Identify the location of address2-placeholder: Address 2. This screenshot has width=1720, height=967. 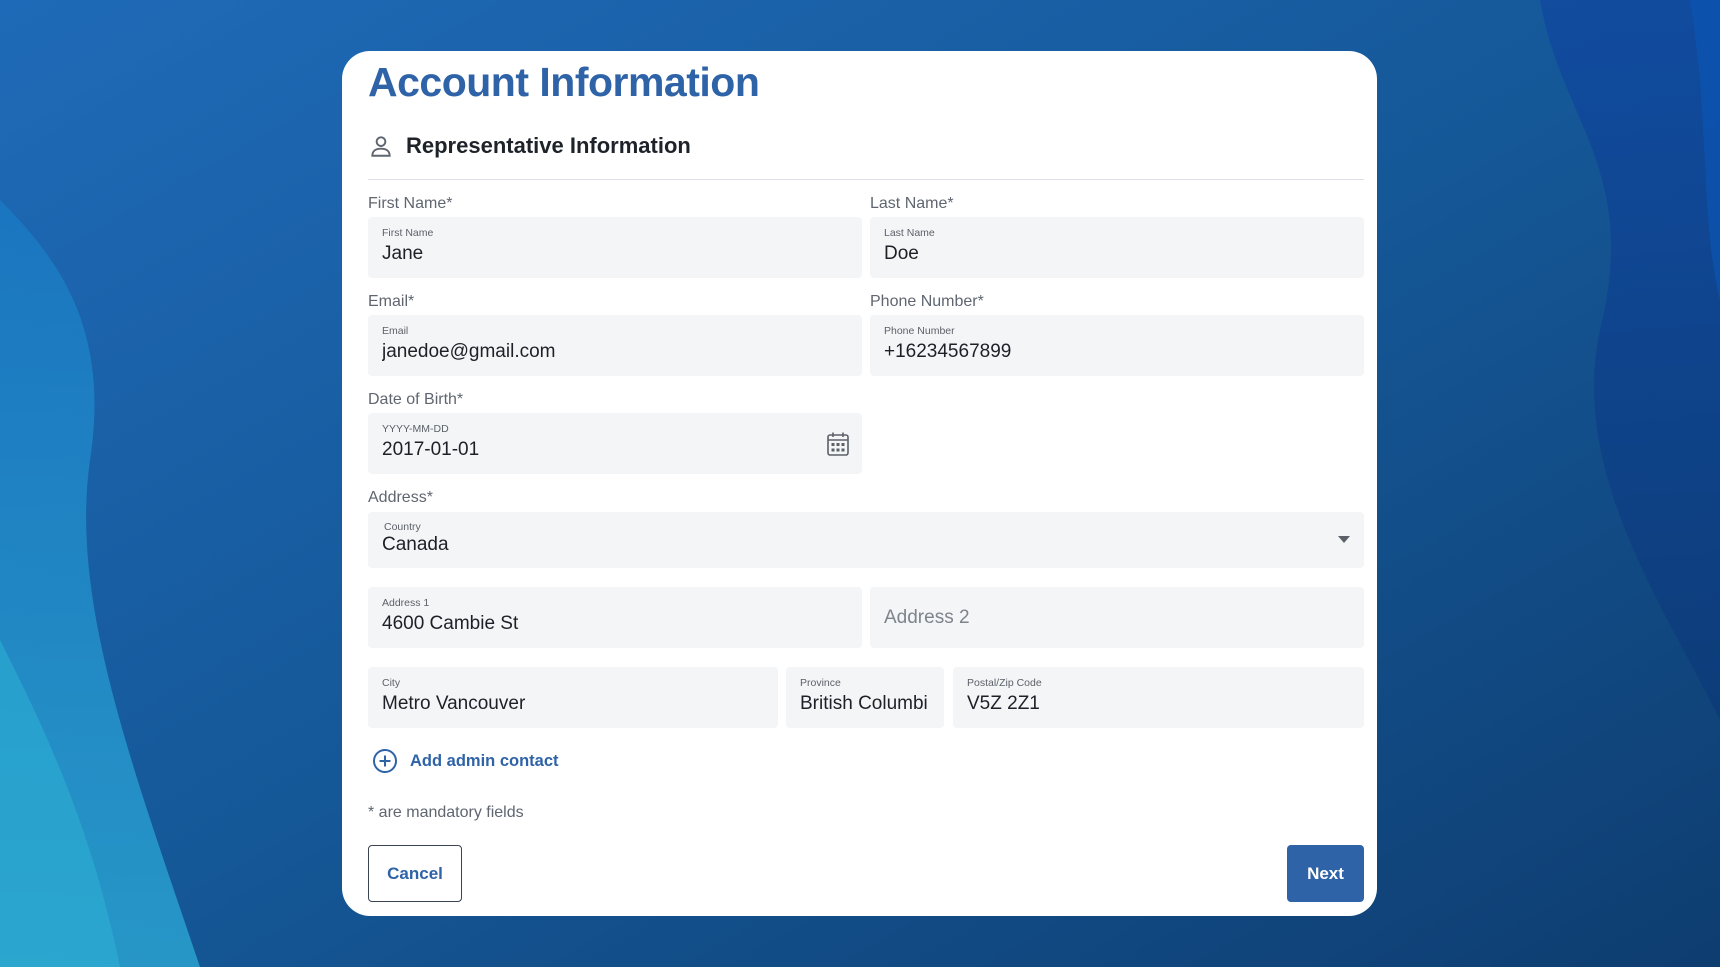
(927, 617).